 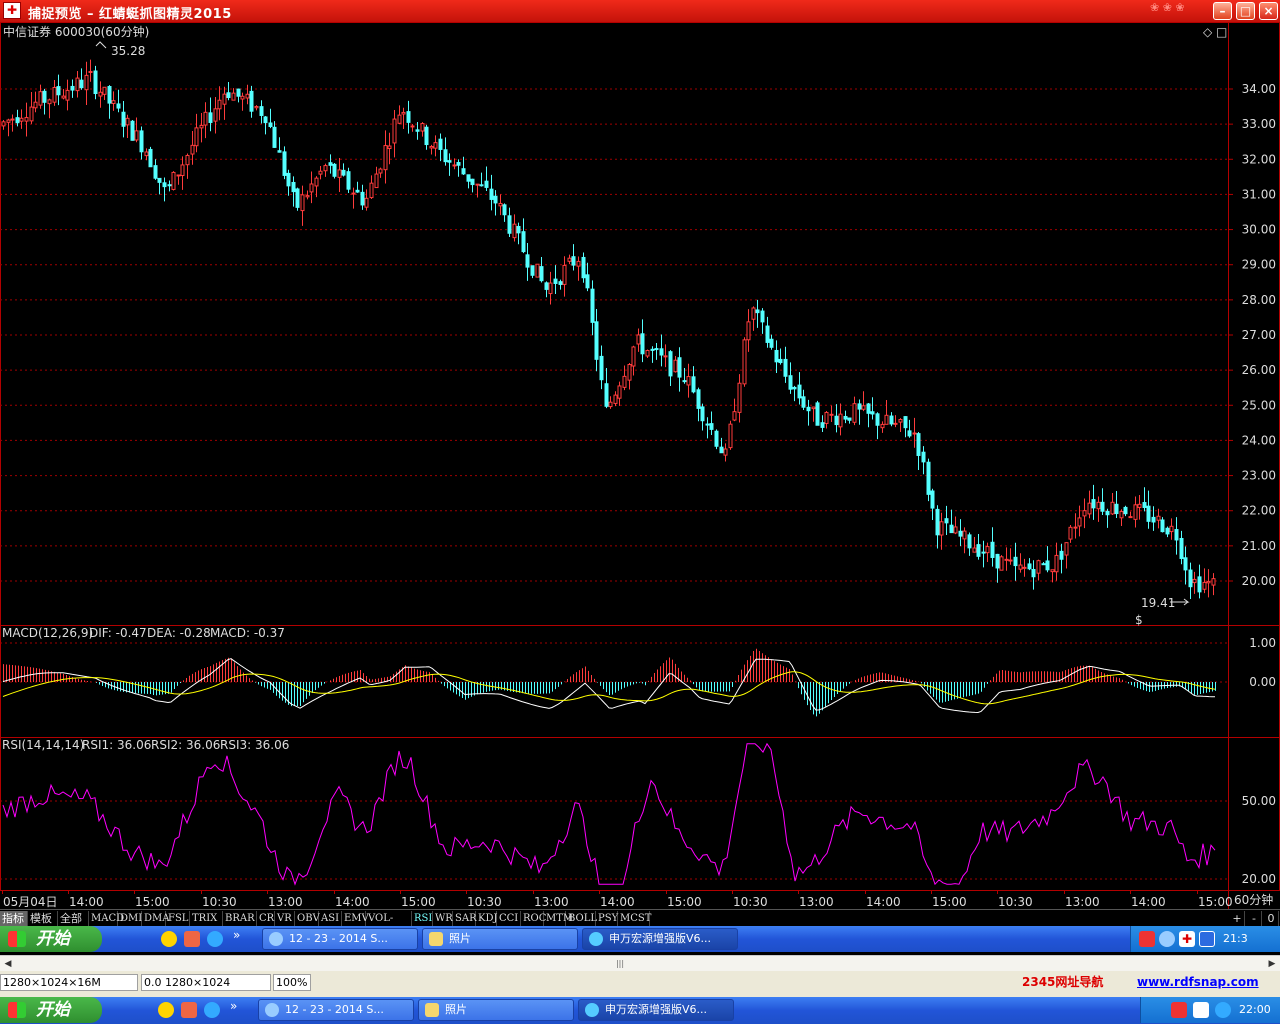 I want to click on tab-emv: EMV, so click(x=355, y=918).